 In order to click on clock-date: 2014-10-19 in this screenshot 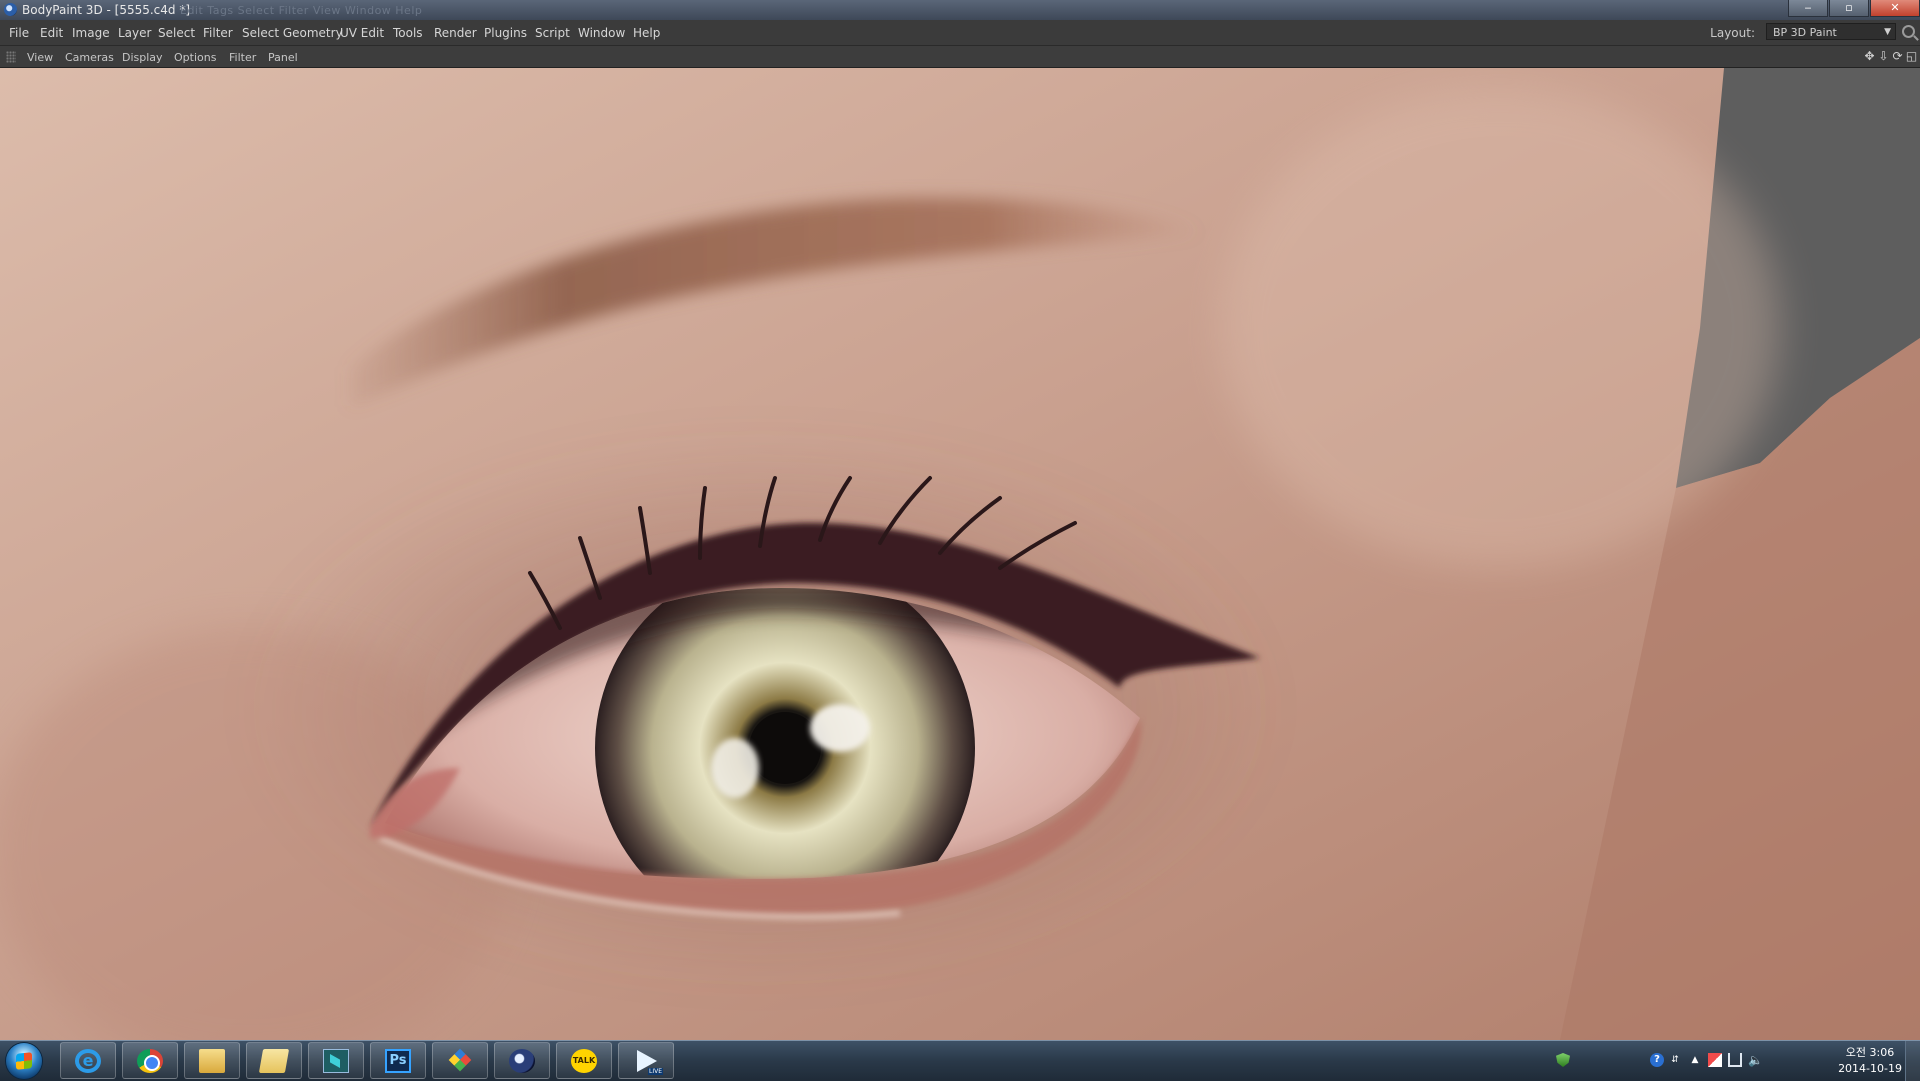, I will do `click(1870, 1068)`.